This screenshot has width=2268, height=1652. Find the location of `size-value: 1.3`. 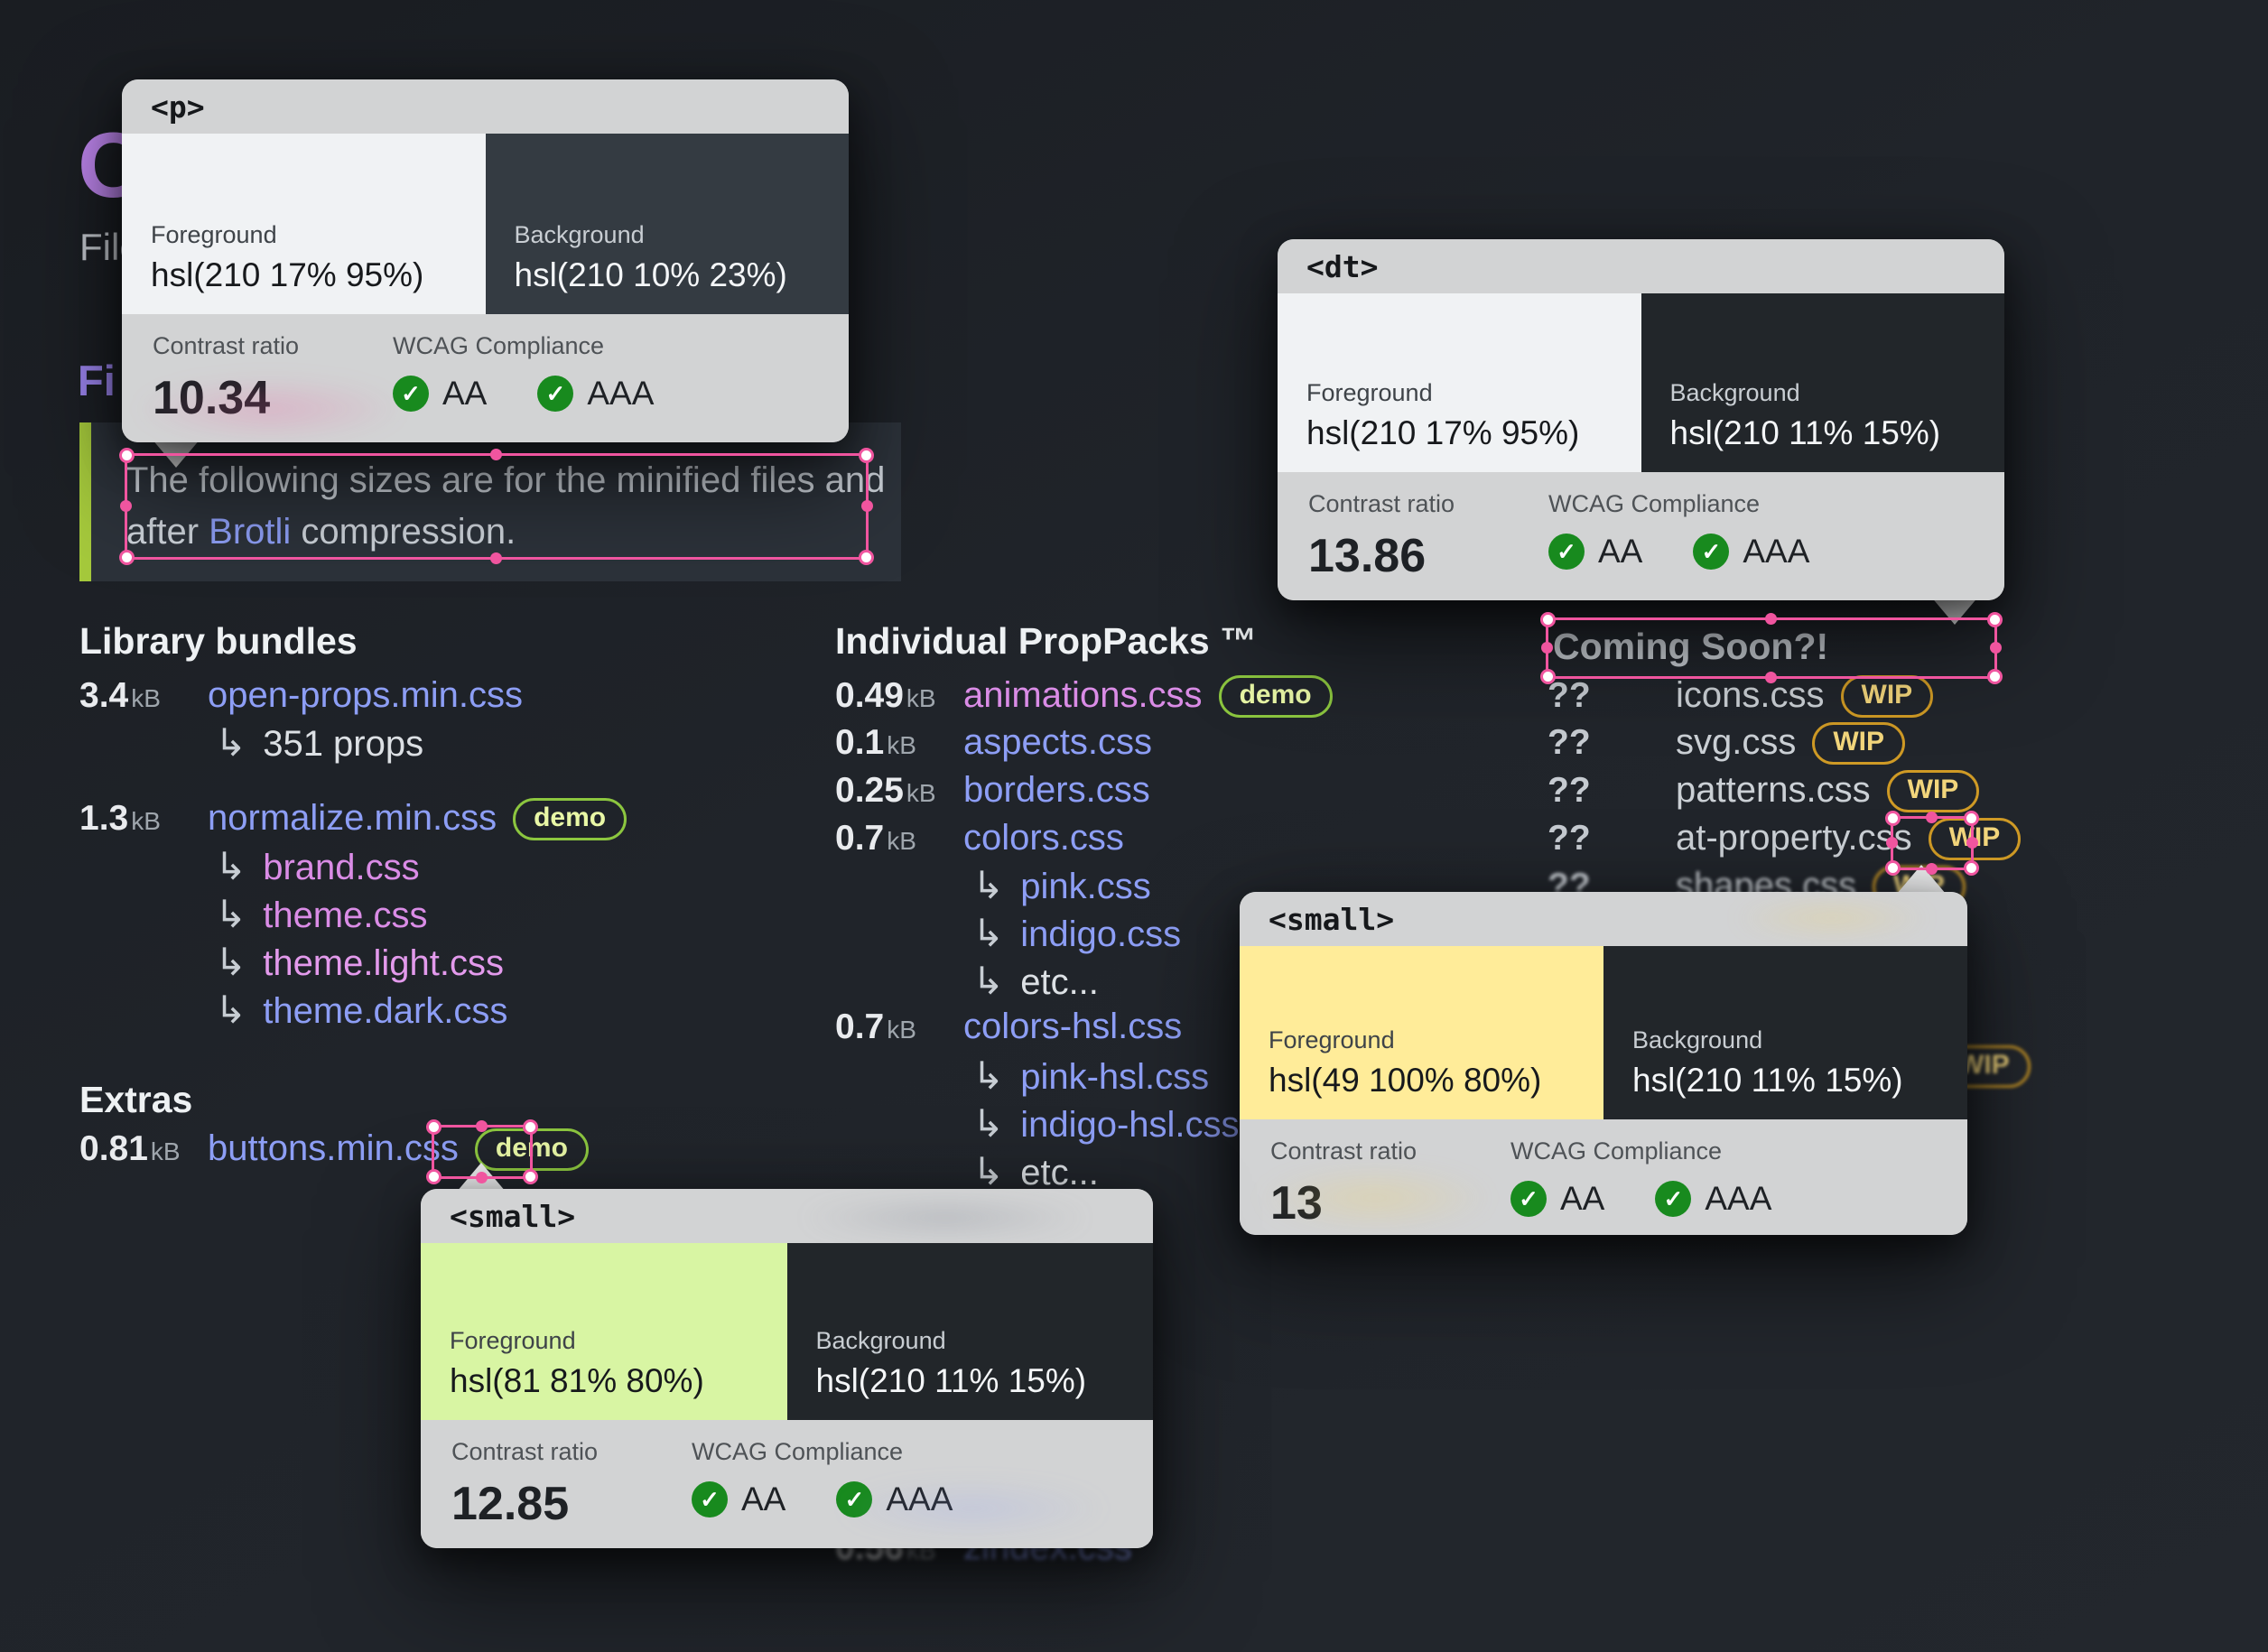

size-value: 1.3 is located at coordinates (104, 818).